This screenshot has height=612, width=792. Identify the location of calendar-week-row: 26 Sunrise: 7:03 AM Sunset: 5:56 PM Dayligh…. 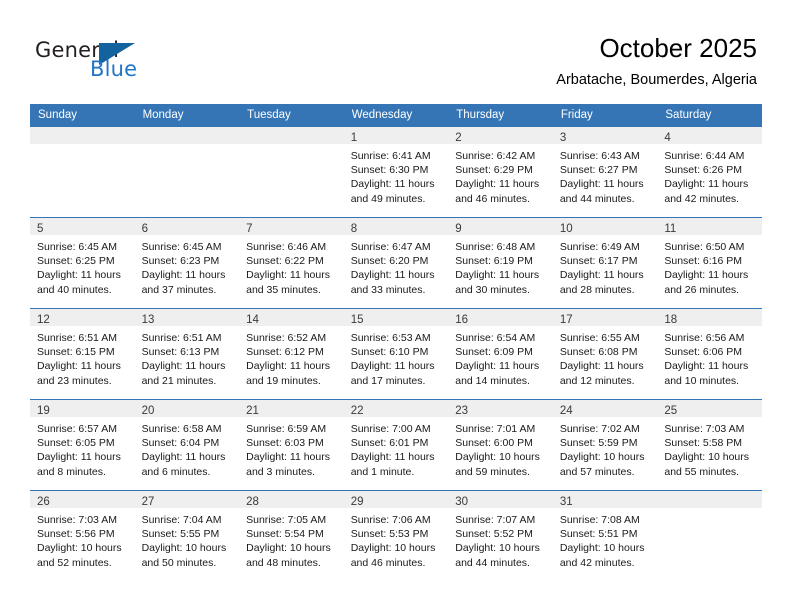
(396, 535).